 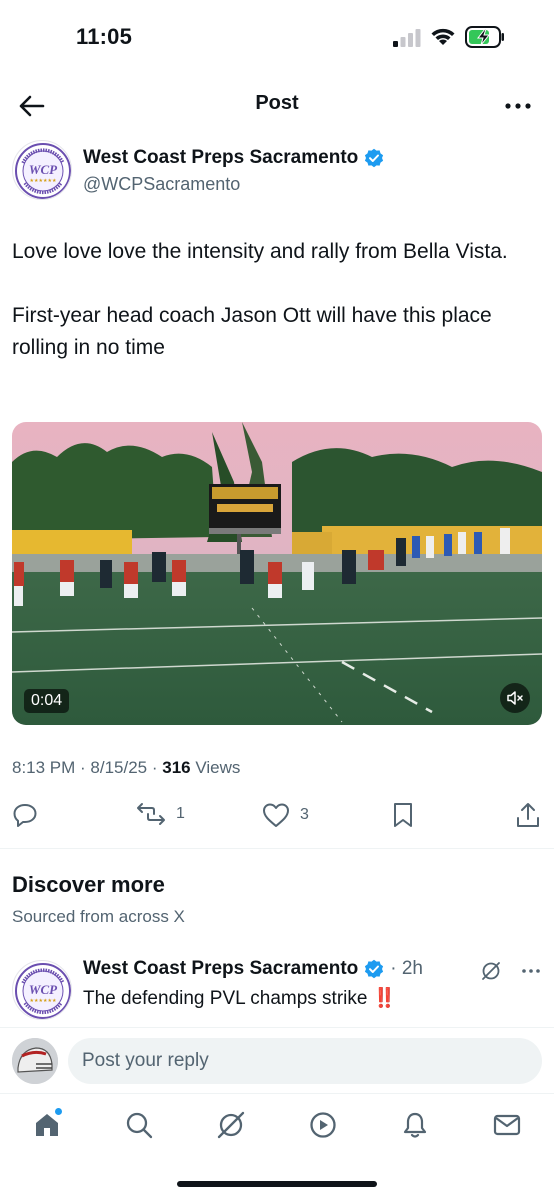 I want to click on views-count: 316, so click(x=176, y=767).